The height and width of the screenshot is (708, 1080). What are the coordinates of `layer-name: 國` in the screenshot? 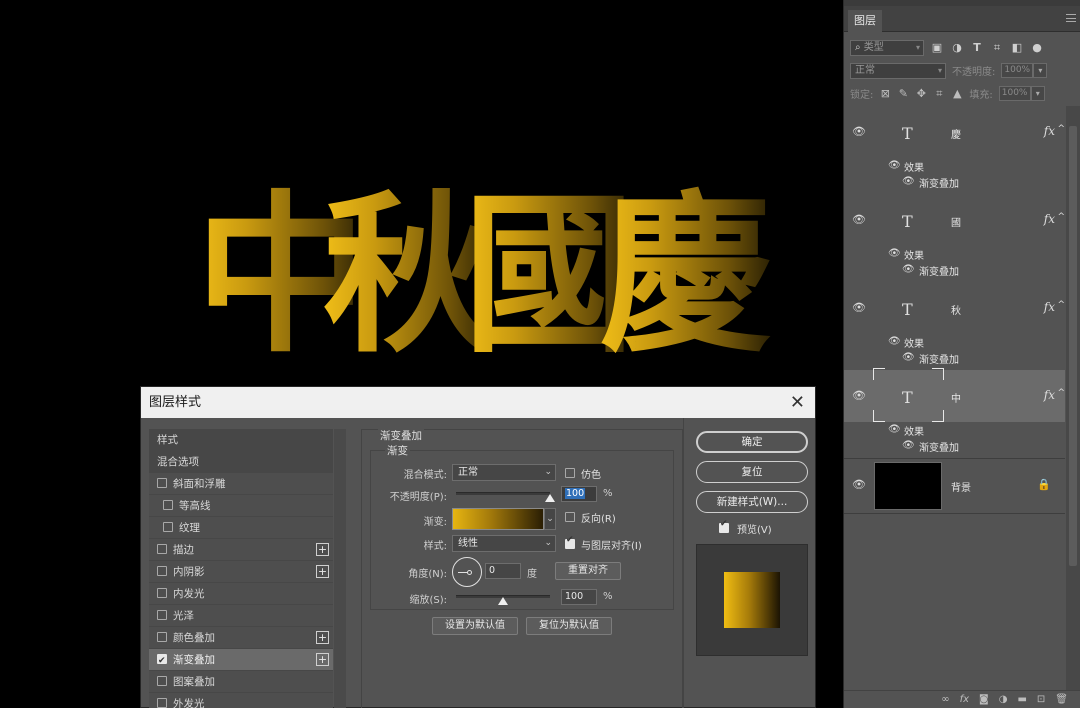 It's located at (956, 221).